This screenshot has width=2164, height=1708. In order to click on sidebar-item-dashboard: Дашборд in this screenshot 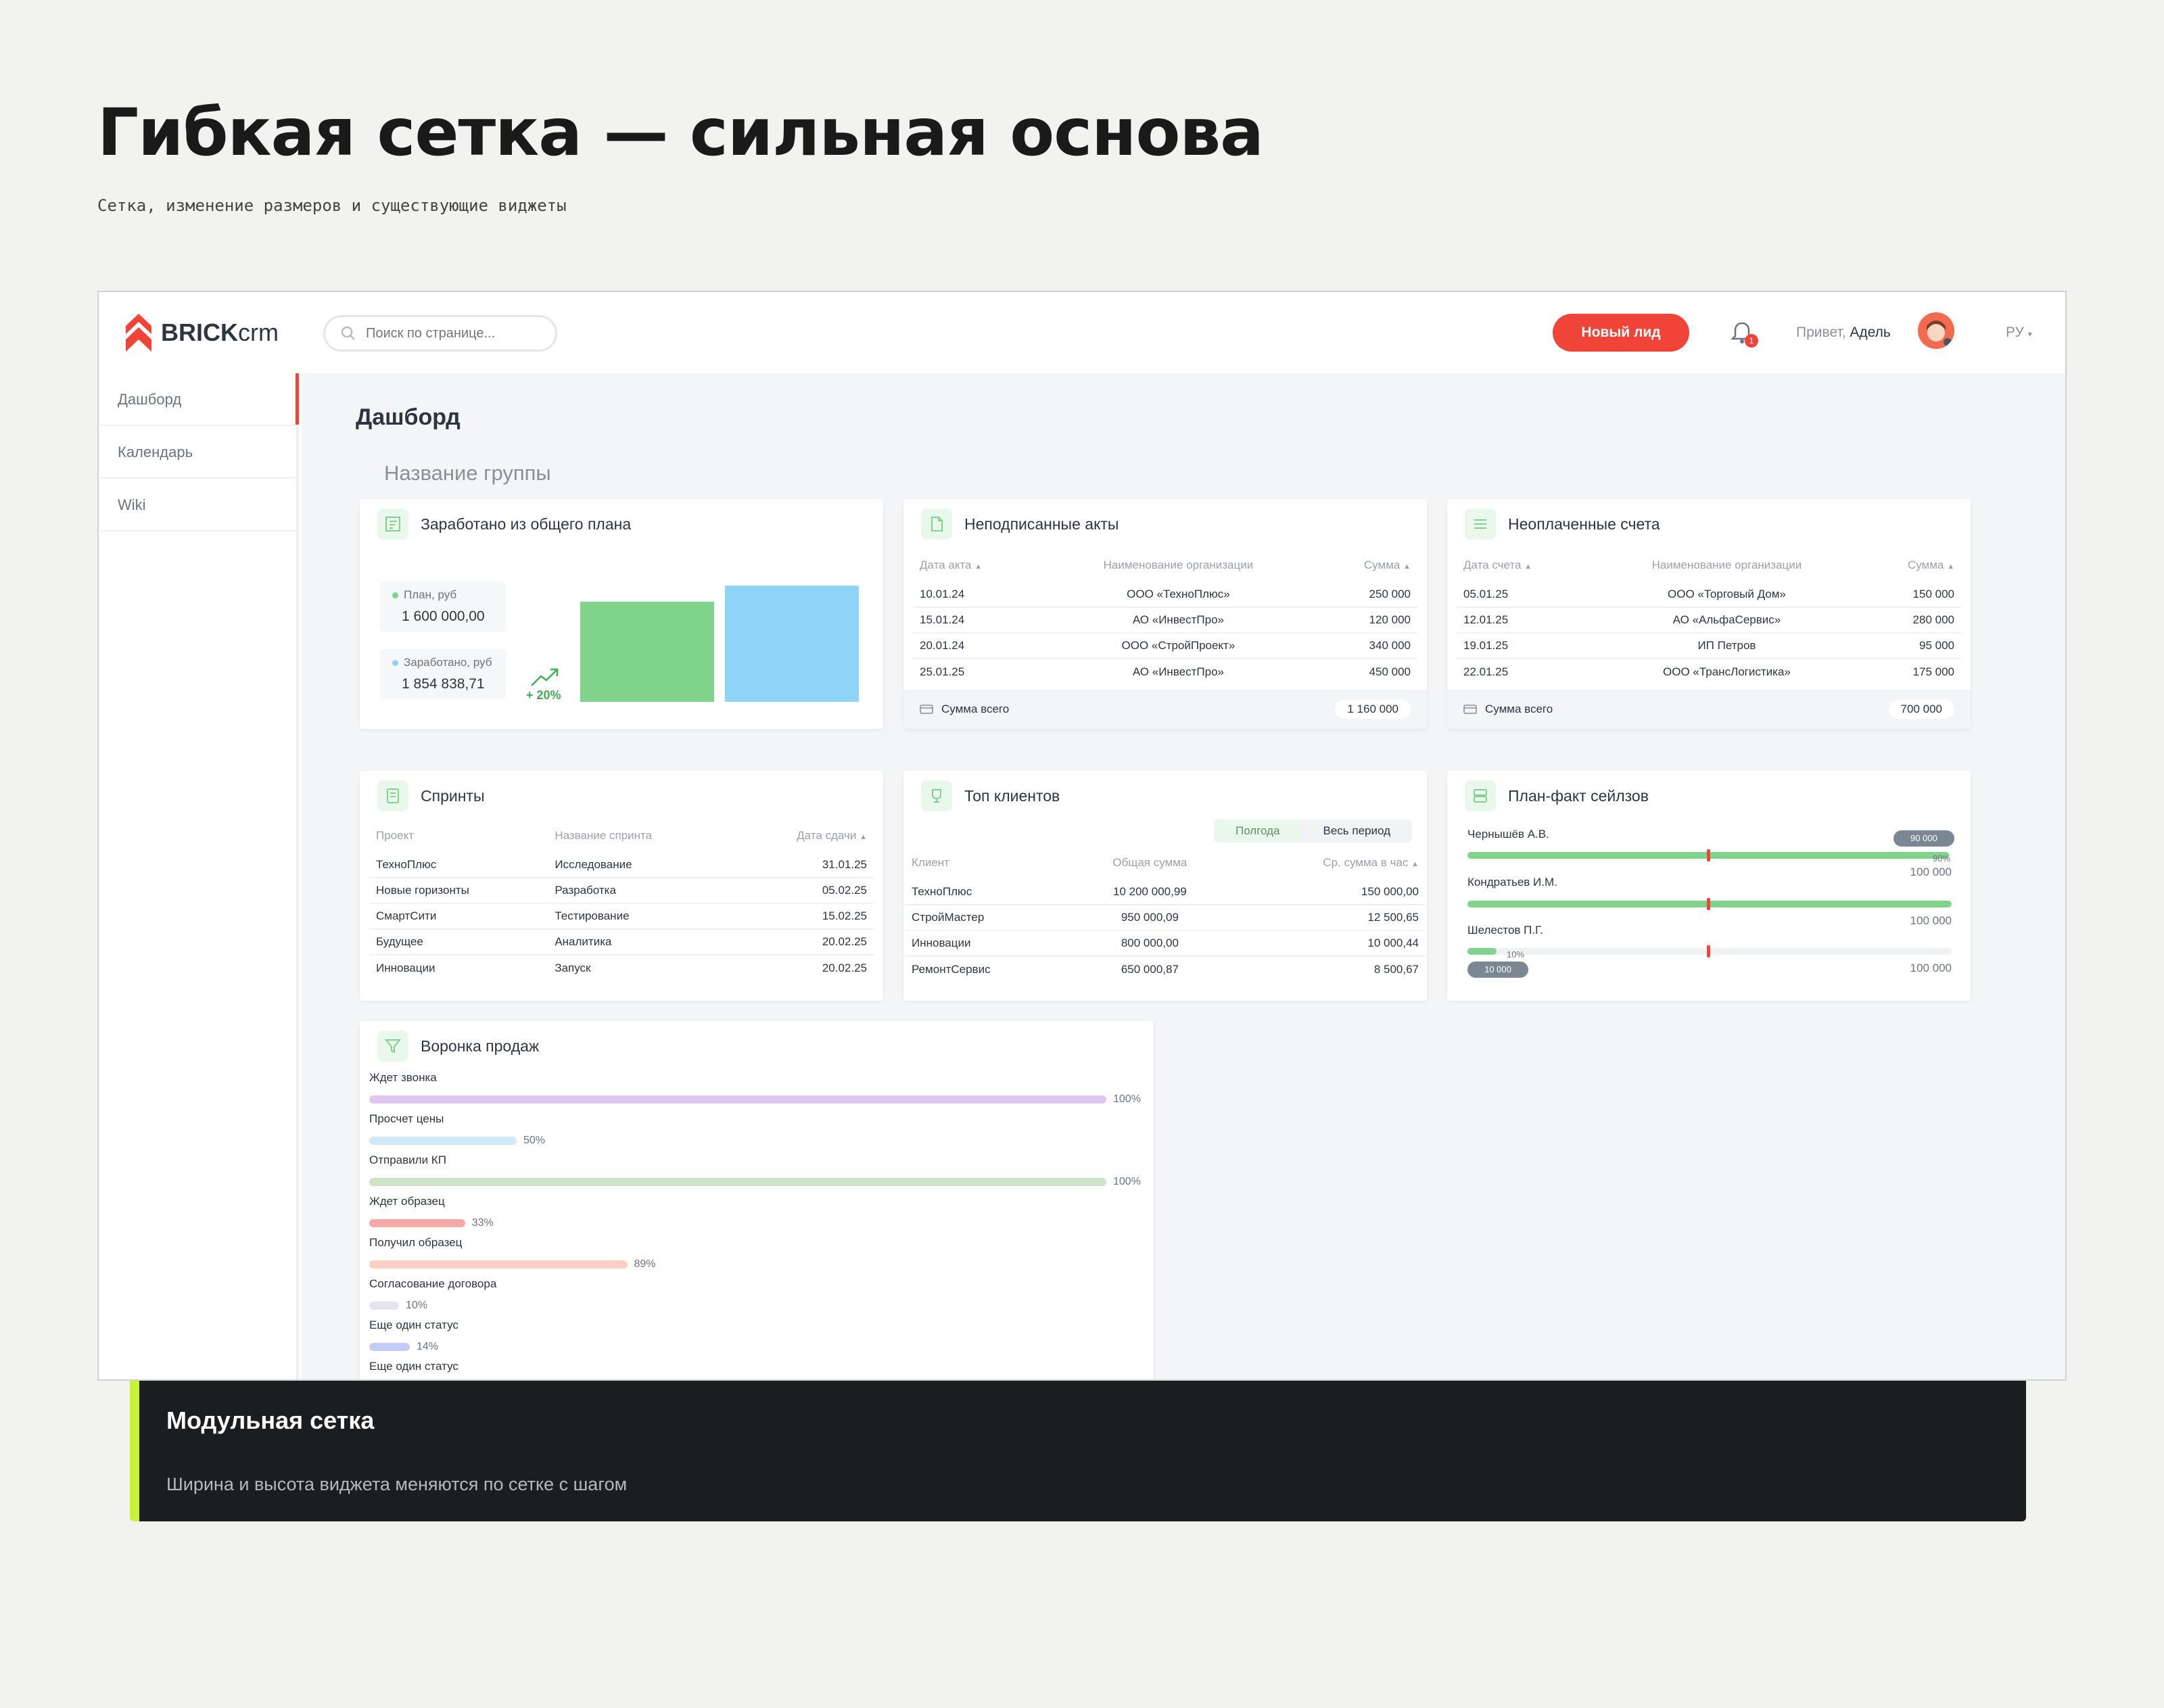, I will do `click(199, 399)`.